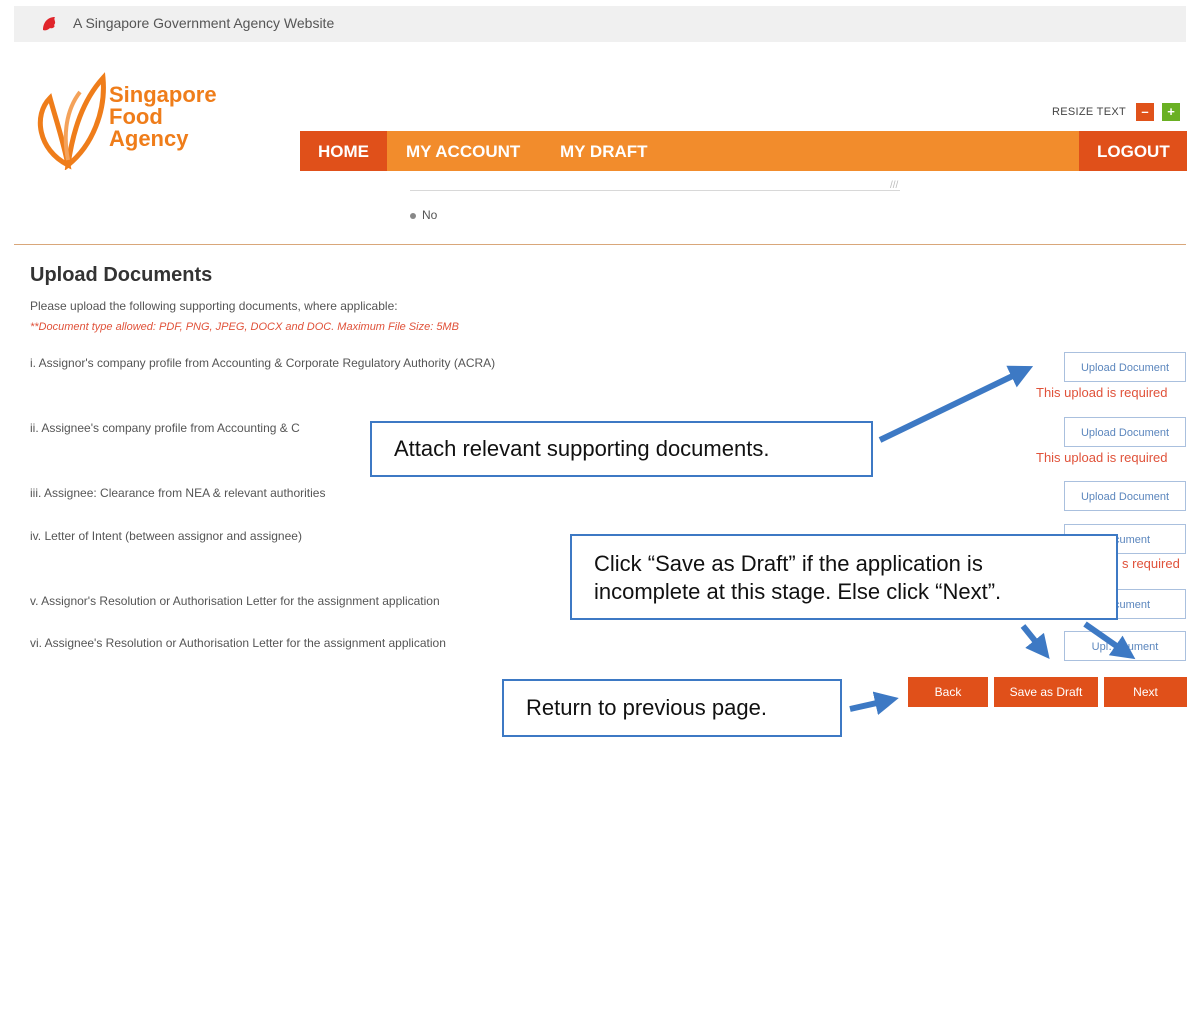 This screenshot has height=1019, width=1192. Describe the element at coordinates (1125, 367) in the screenshot. I see `upload-document-button-1: Upload Document` at that location.